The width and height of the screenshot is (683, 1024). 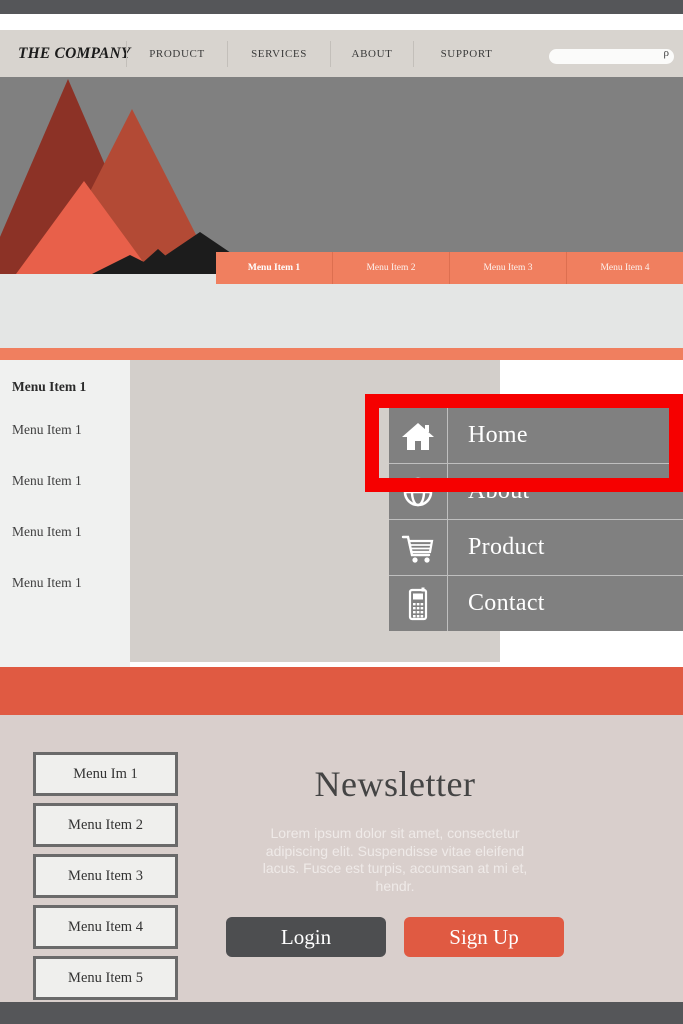 I want to click on newsletter-button-row: Login Sign Up, so click(x=395, y=937).